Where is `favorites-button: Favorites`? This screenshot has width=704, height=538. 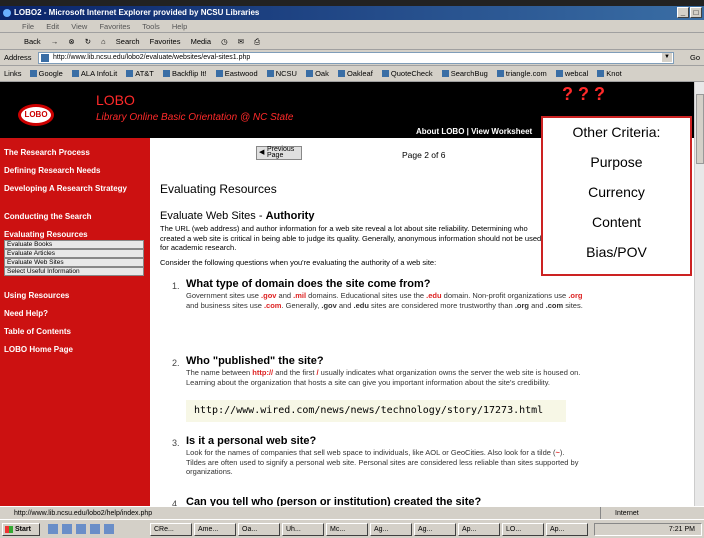
favorites-button: Favorites is located at coordinates (165, 41).